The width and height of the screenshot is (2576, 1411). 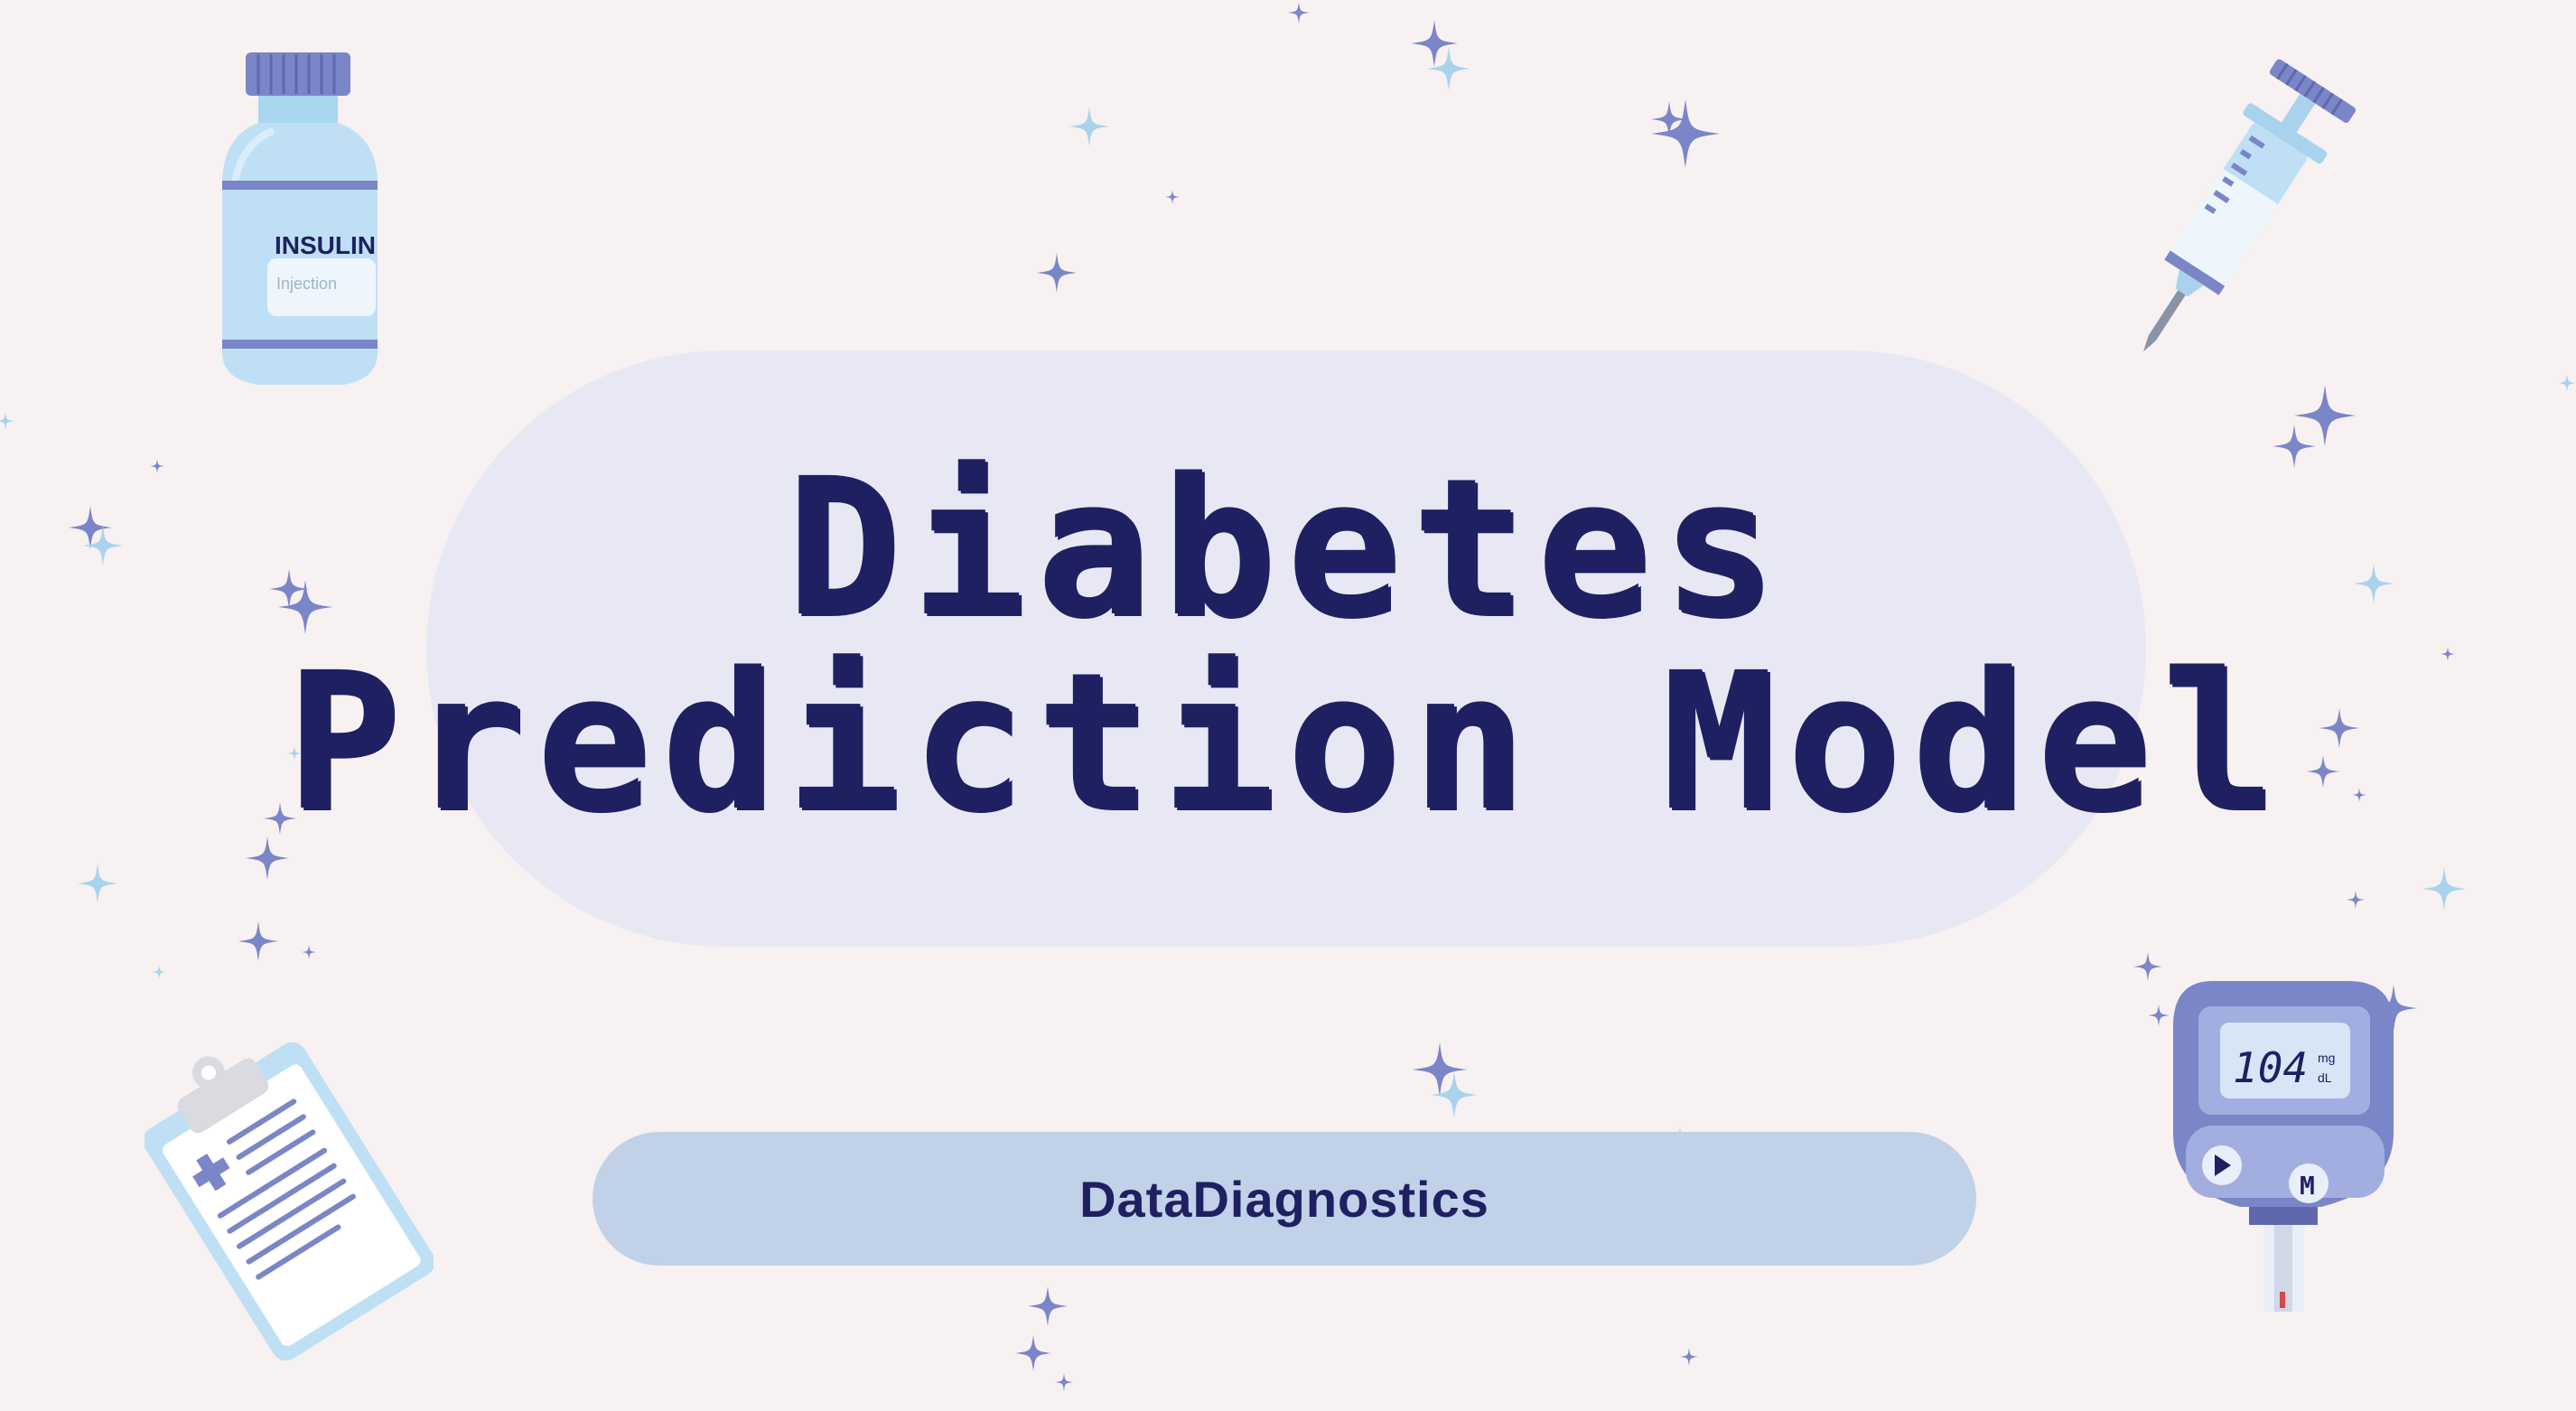 What do you see at coordinates (2307, 1186) in the screenshot?
I see `meter-button-label: M` at bounding box center [2307, 1186].